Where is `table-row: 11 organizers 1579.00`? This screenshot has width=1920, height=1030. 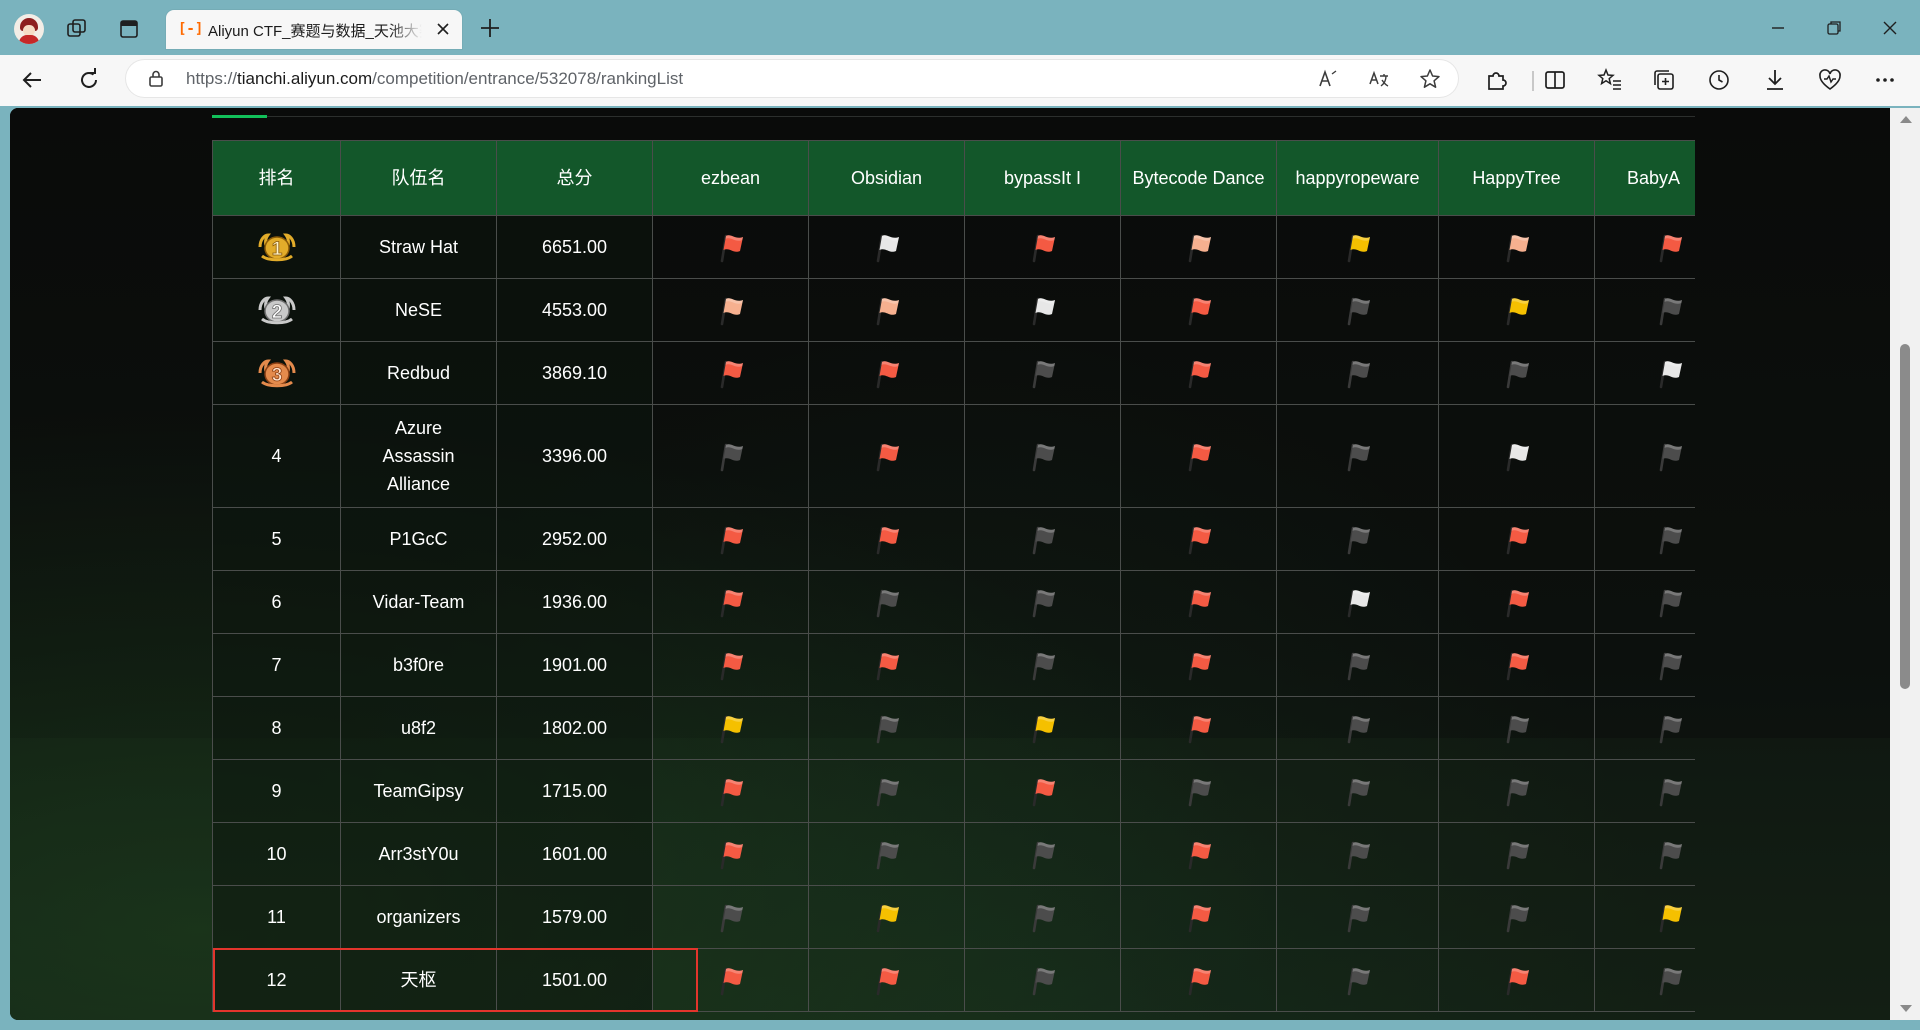 table-row: 11 organizers 1579.00 is located at coordinates (953, 917).